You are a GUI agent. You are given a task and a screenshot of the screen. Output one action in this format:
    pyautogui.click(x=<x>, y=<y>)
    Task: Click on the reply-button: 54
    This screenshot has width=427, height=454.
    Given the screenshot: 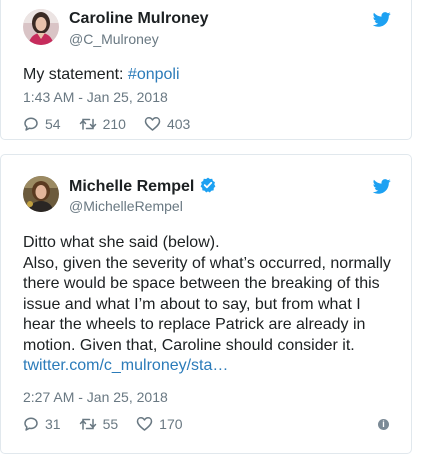 What is the action you would take?
    pyautogui.click(x=42, y=124)
    